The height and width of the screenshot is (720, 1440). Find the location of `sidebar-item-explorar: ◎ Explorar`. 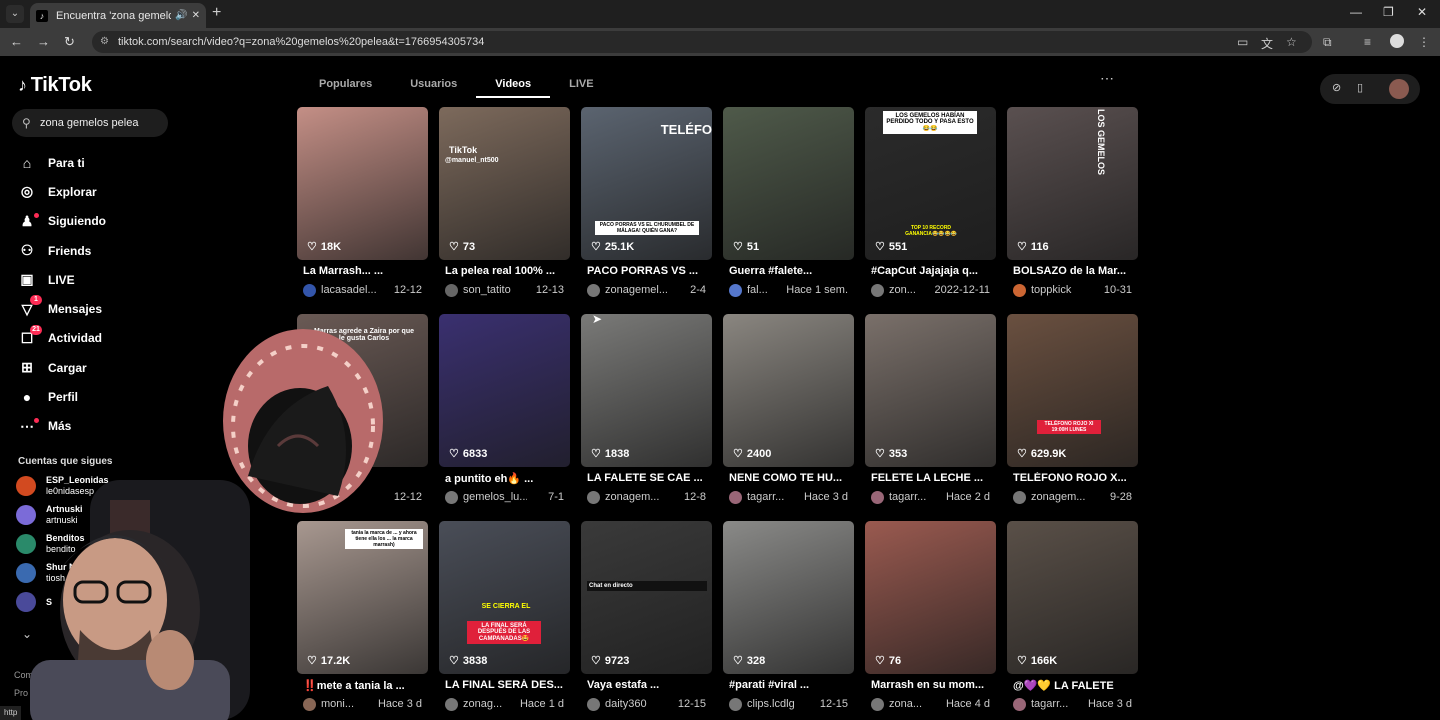

sidebar-item-explorar: ◎ Explorar is located at coordinates (103, 191).